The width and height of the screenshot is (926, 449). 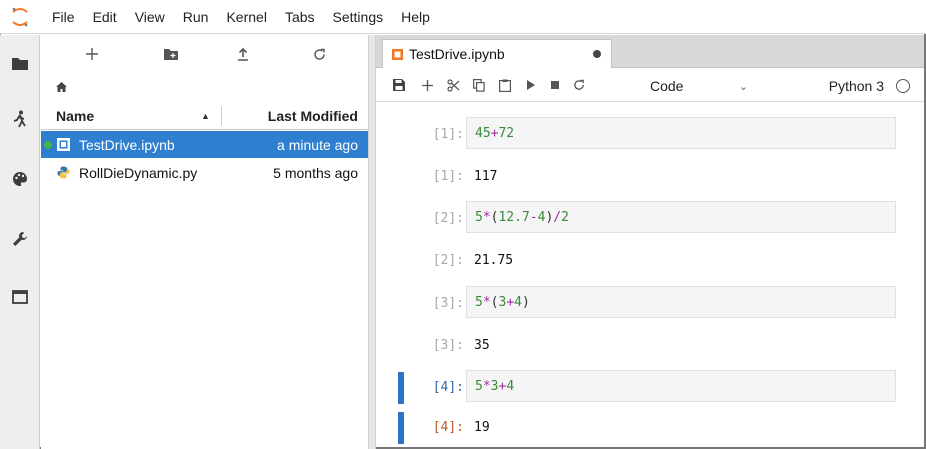 I want to click on chevron-down-icon: ⌄, so click(x=743, y=86).